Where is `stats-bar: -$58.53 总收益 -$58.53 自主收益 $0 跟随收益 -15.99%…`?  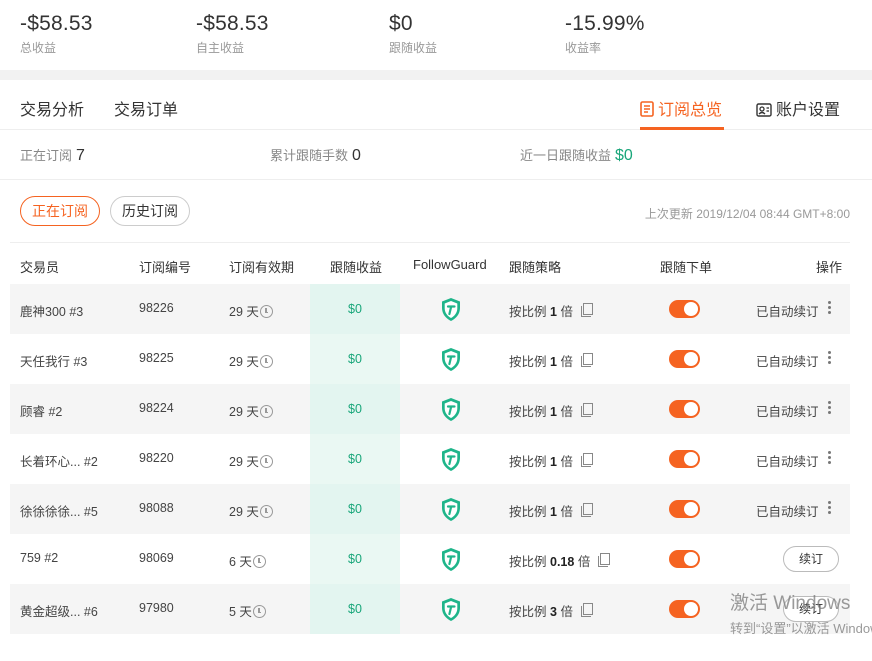
stats-bar: -$58.53 总收益 -$58.53 自主收益 $0 跟随收益 -15.99%… is located at coordinates (436, 35).